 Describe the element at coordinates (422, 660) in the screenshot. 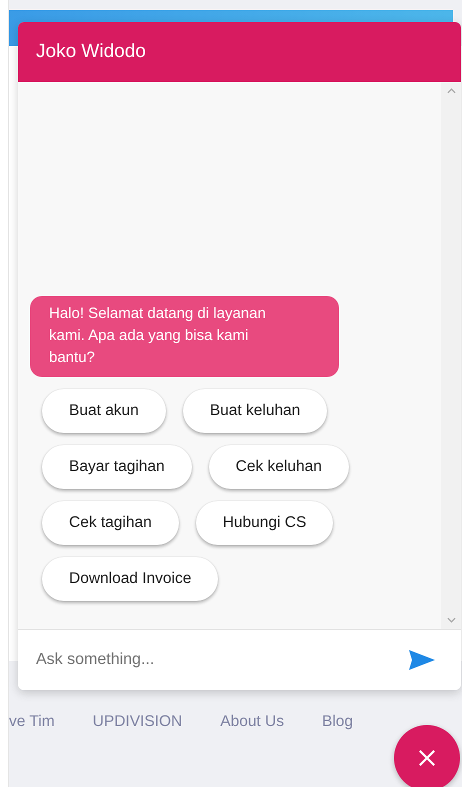

I see `send-icon` at that location.